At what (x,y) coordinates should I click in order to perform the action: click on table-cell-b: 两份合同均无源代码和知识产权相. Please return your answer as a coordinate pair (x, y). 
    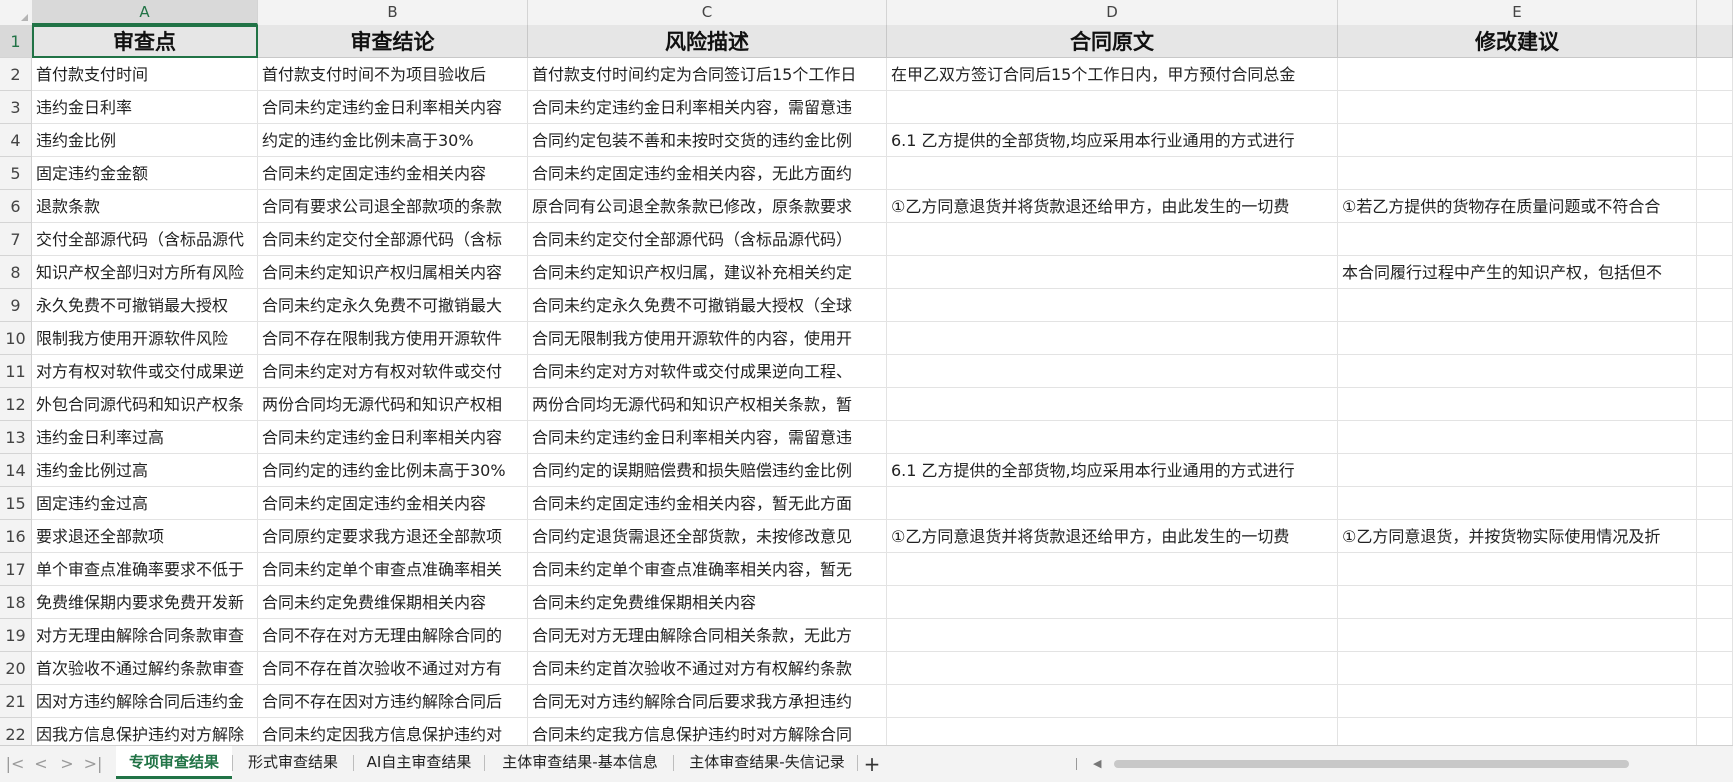
    Looking at the image, I should click on (393, 404).